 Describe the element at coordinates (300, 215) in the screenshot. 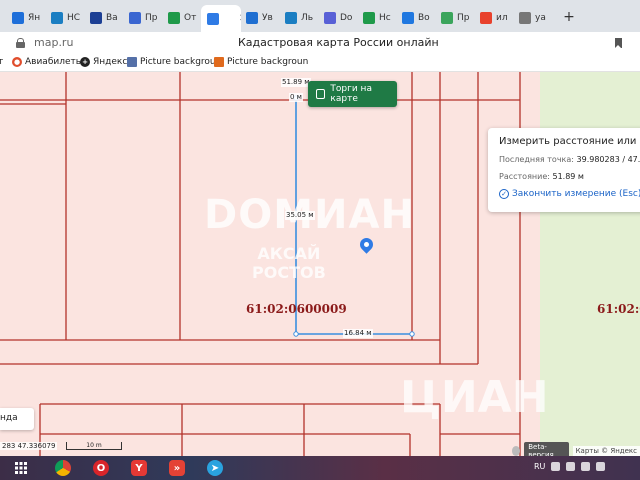

I see `measure-label-vertical: 35.05 м` at that location.